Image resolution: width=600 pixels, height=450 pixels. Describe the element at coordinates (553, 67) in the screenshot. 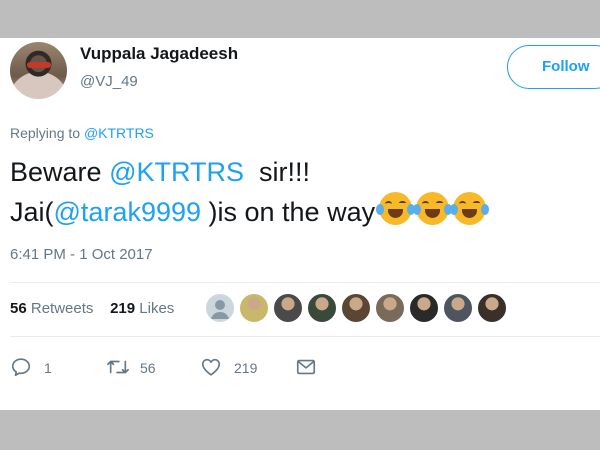

I see `follow-button: Follow` at that location.